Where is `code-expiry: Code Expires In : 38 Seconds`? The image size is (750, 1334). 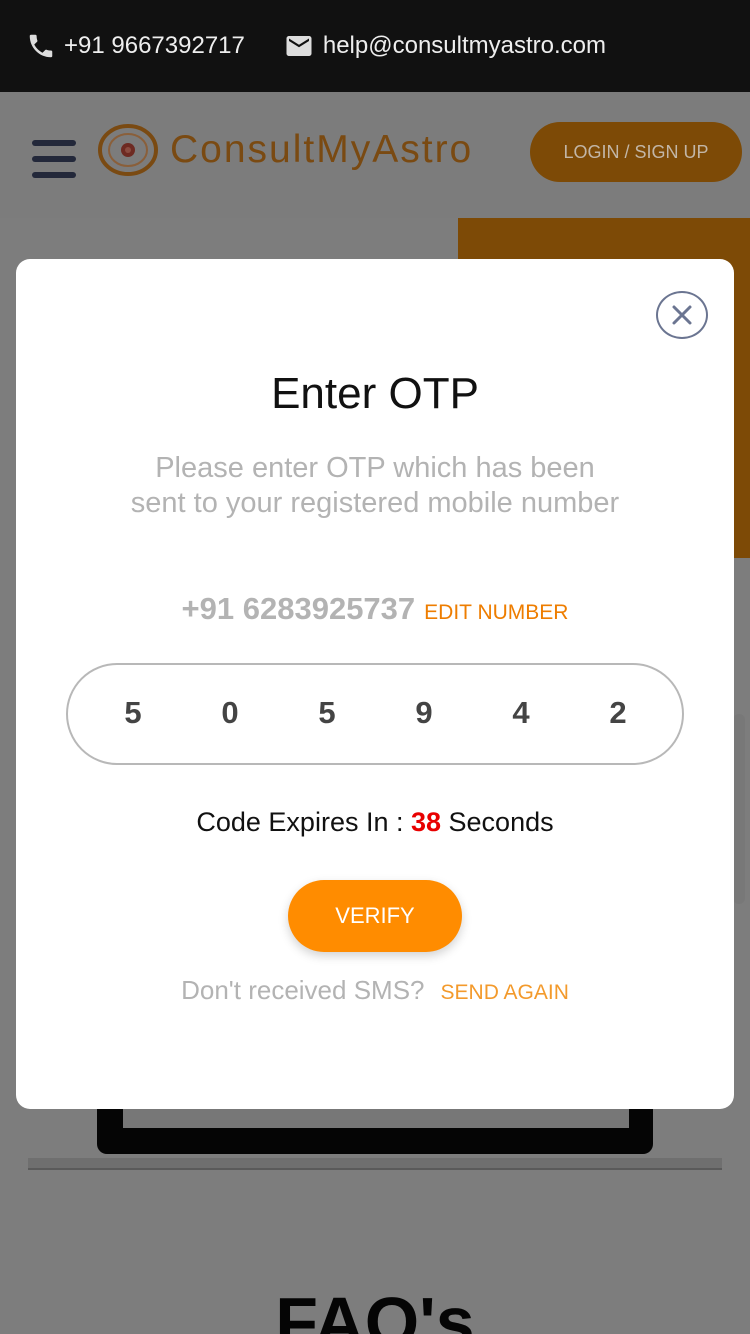 code-expiry: Code Expires In : 38 Seconds is located at coordinates (375, 822).